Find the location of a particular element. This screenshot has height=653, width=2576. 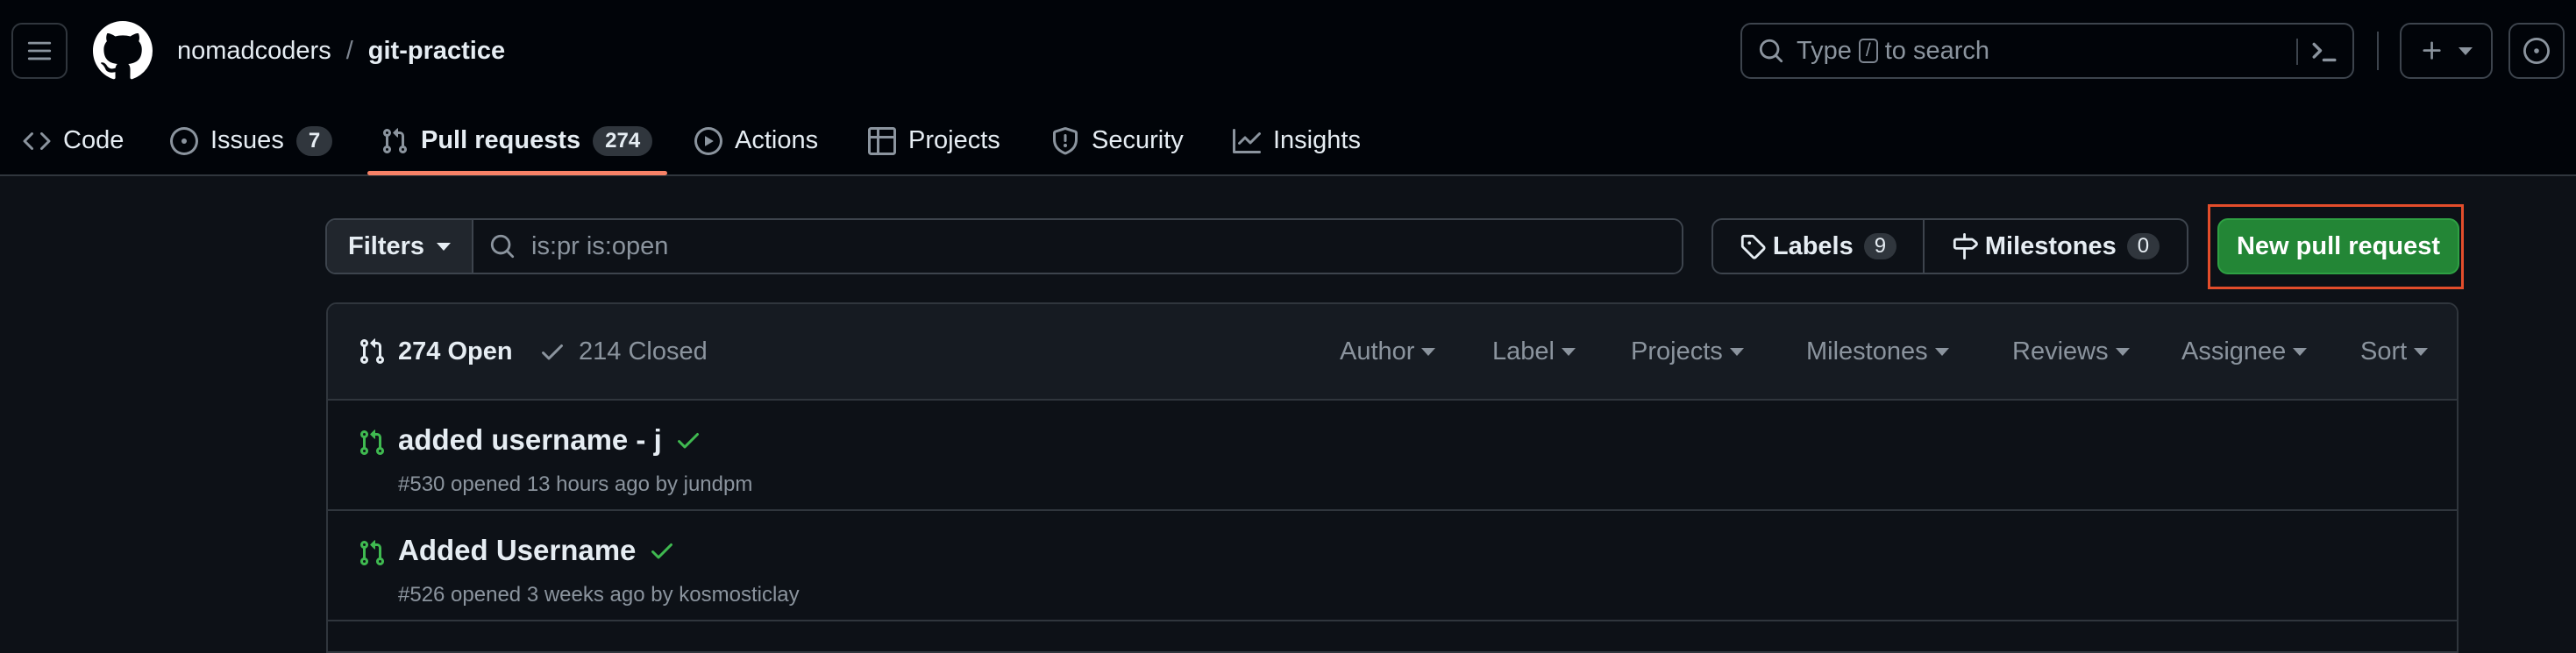

list-item is located at coordinates (1392, 636).